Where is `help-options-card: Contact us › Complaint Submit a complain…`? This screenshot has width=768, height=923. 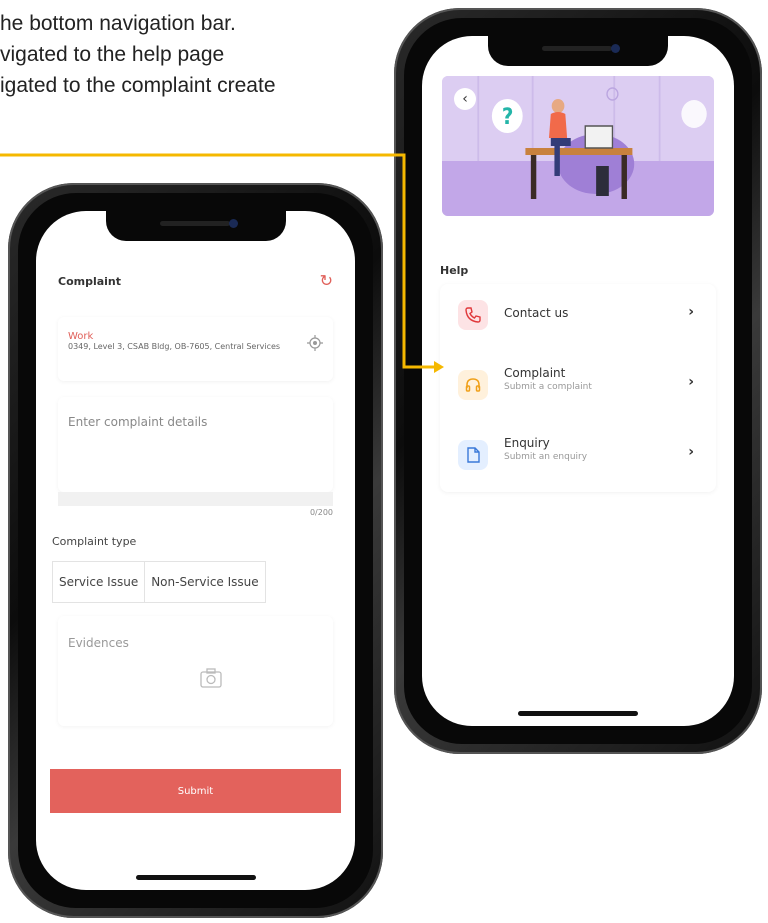 help-options-card: Contact us › Complaint Submit a complain… is located at coordinates (578, 388).